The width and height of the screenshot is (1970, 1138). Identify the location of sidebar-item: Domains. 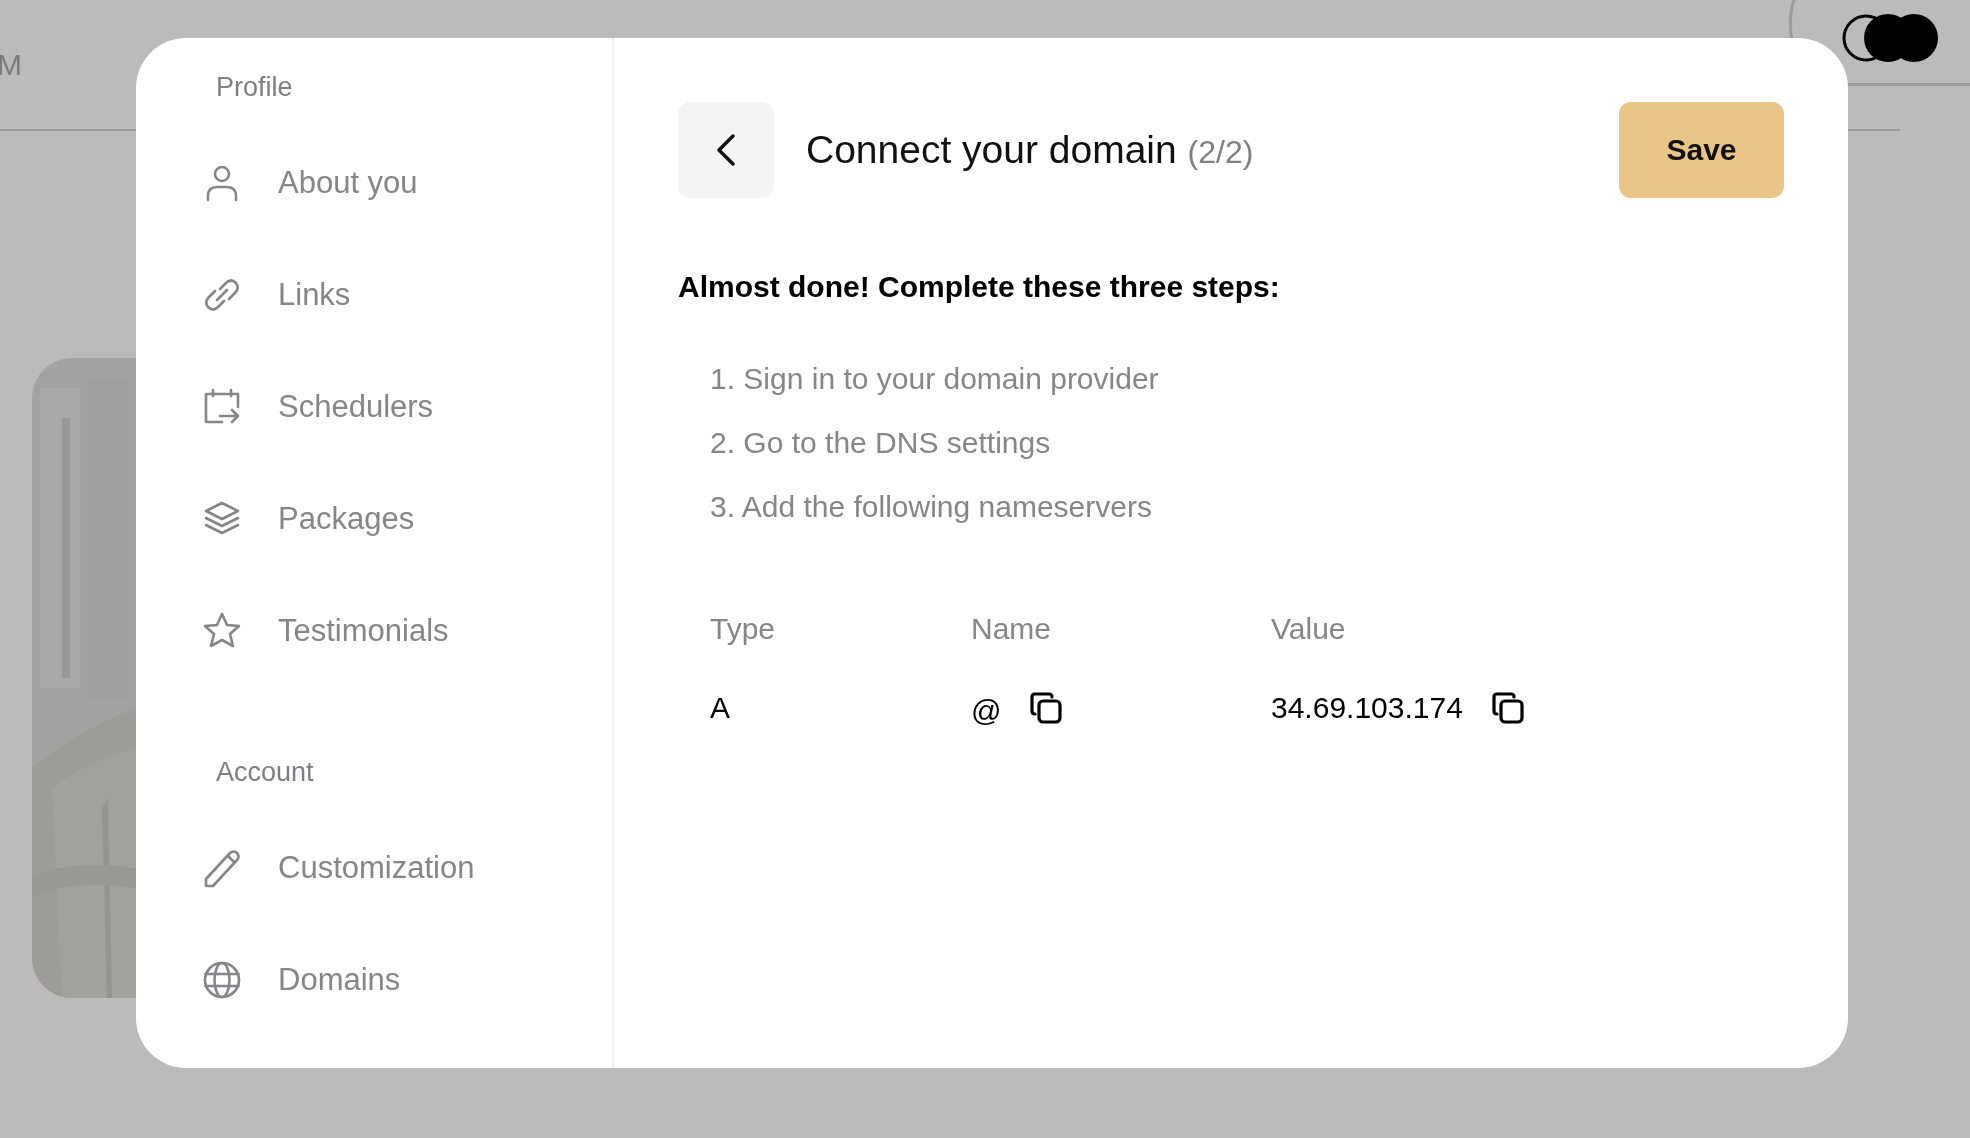
(407, 980).